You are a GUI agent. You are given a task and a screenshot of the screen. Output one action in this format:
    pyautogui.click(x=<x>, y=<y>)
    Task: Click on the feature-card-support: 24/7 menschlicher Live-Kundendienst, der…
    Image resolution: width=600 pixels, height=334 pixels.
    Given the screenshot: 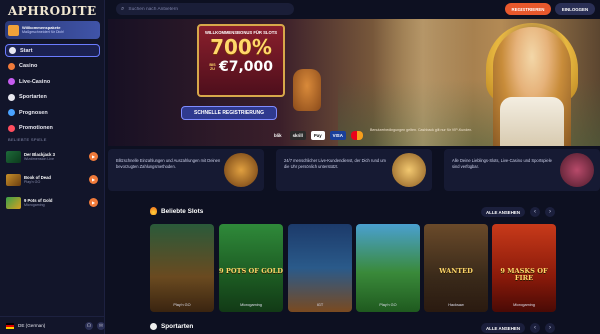 What is the action you would take?
    pyautogui.click(x=354, y=170)
    